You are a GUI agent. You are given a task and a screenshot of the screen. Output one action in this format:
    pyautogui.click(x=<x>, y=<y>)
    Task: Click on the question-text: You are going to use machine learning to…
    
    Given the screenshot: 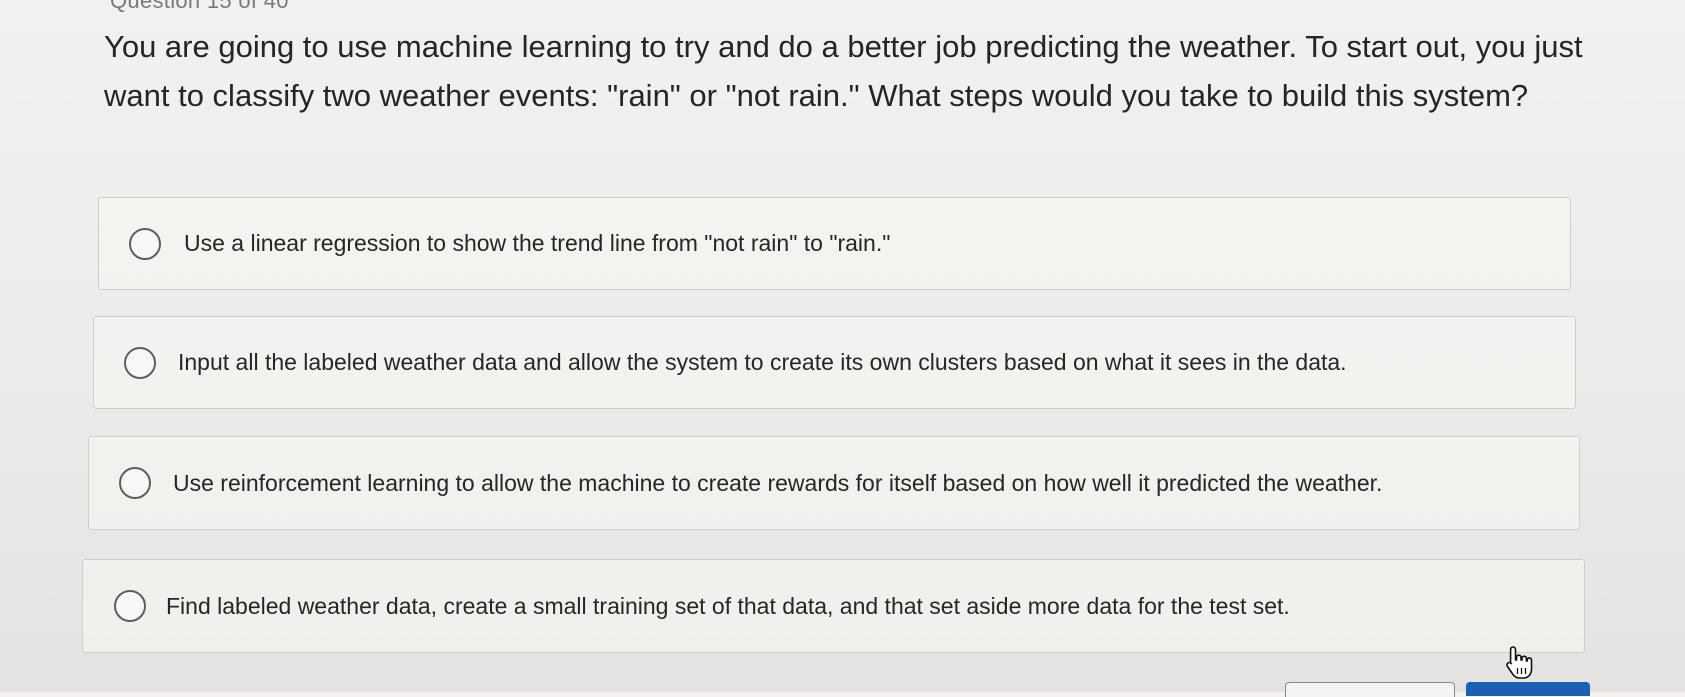 What is the action you would take?
    pyautogui.click(x=843, y=71)
    